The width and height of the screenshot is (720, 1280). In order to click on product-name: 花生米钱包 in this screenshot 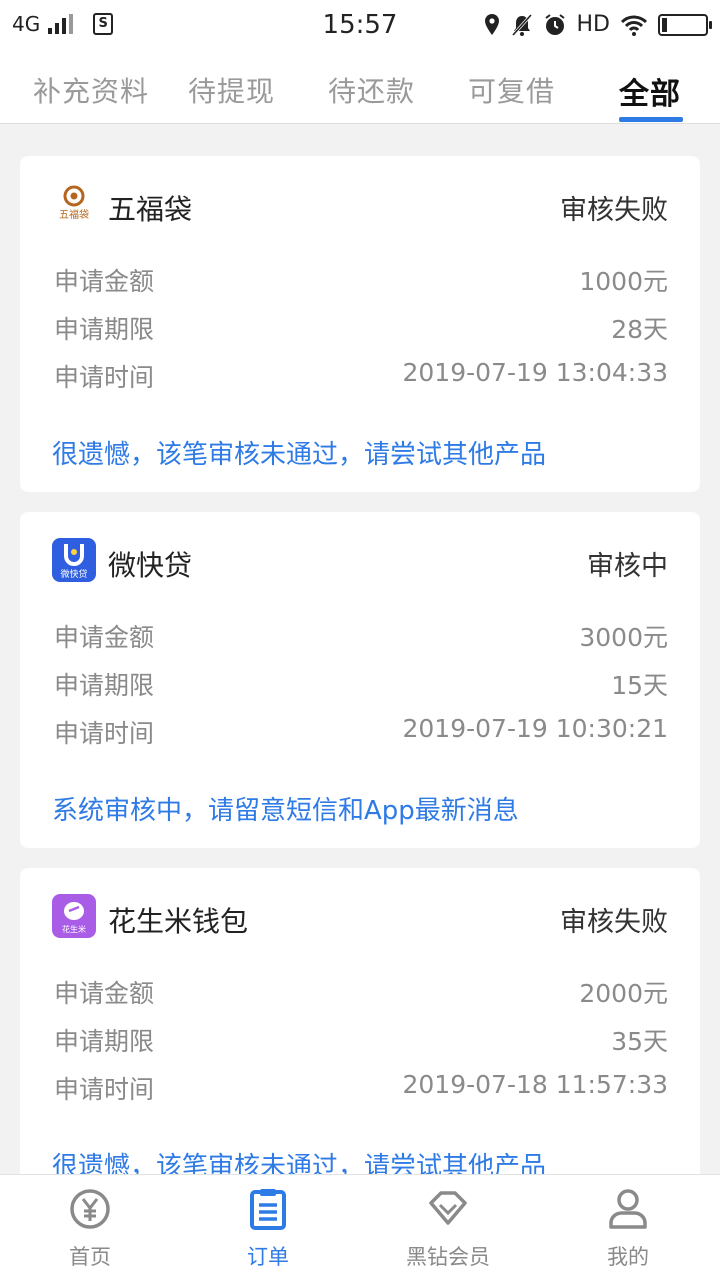, I will do `click(178, 921)`.